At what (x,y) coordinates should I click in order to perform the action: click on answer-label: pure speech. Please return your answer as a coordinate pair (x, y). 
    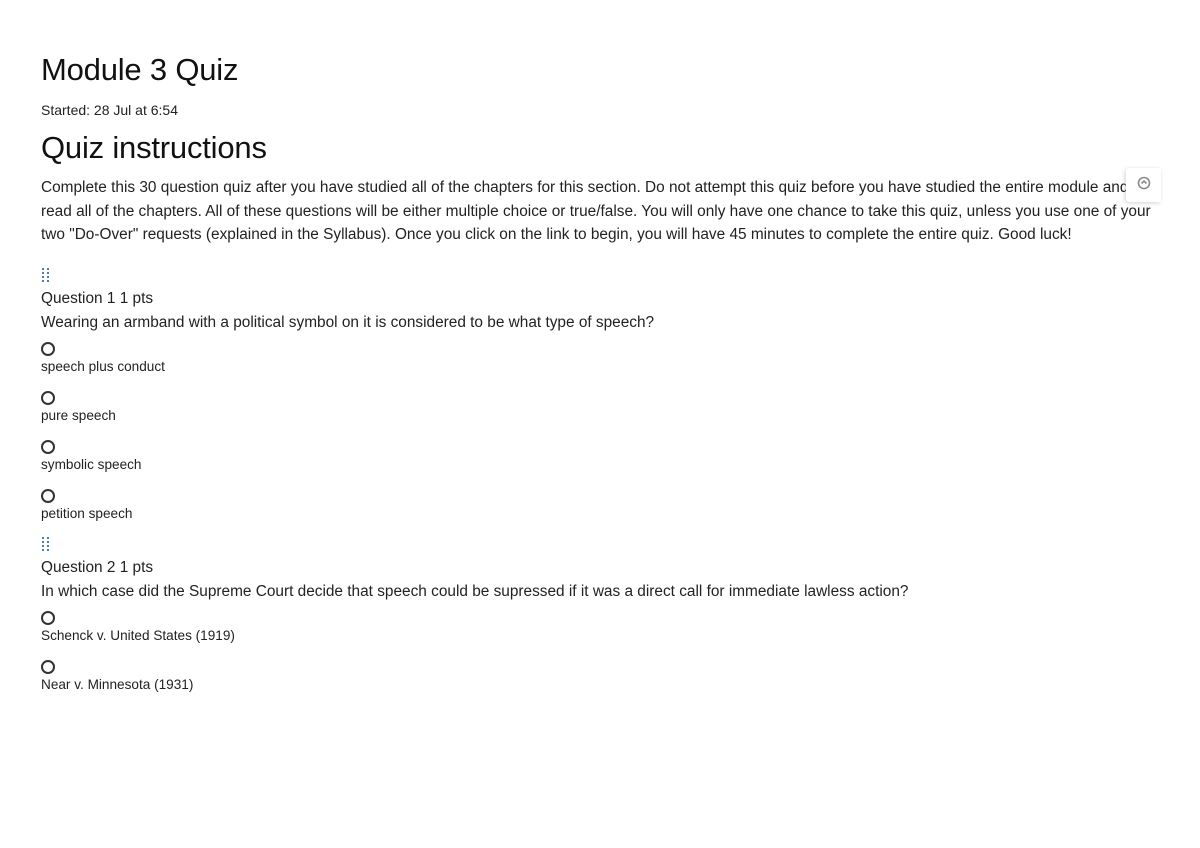
    Looking at the image, I should click on (601, 416).